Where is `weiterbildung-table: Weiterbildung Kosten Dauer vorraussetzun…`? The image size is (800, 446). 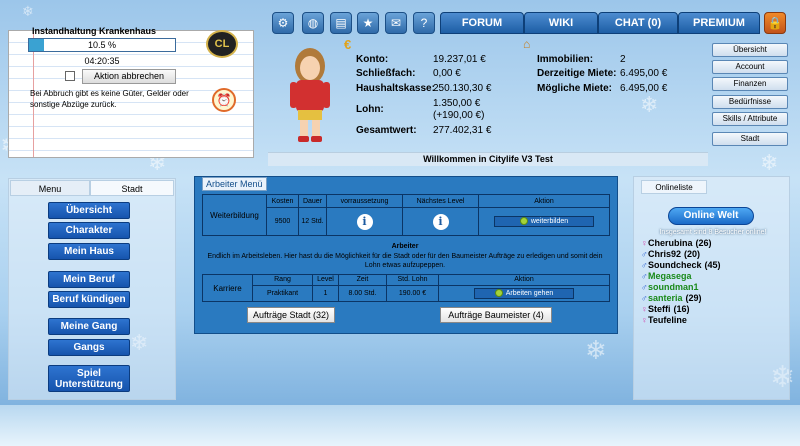 weiterbildung-table: Weiterbildung Kosten Dauer vorraussetzun… is located at coordinates (406, 215).